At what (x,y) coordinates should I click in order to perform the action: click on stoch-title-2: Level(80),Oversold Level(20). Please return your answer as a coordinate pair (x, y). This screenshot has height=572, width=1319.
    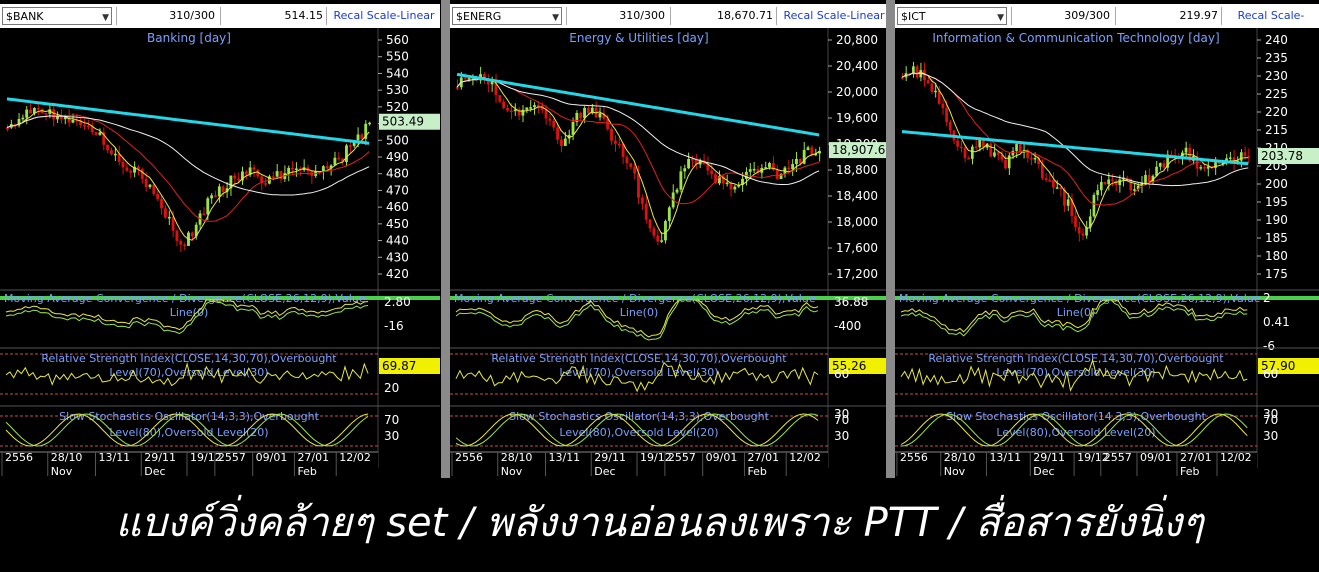
    Looking at the image, I should click on (188, 432).